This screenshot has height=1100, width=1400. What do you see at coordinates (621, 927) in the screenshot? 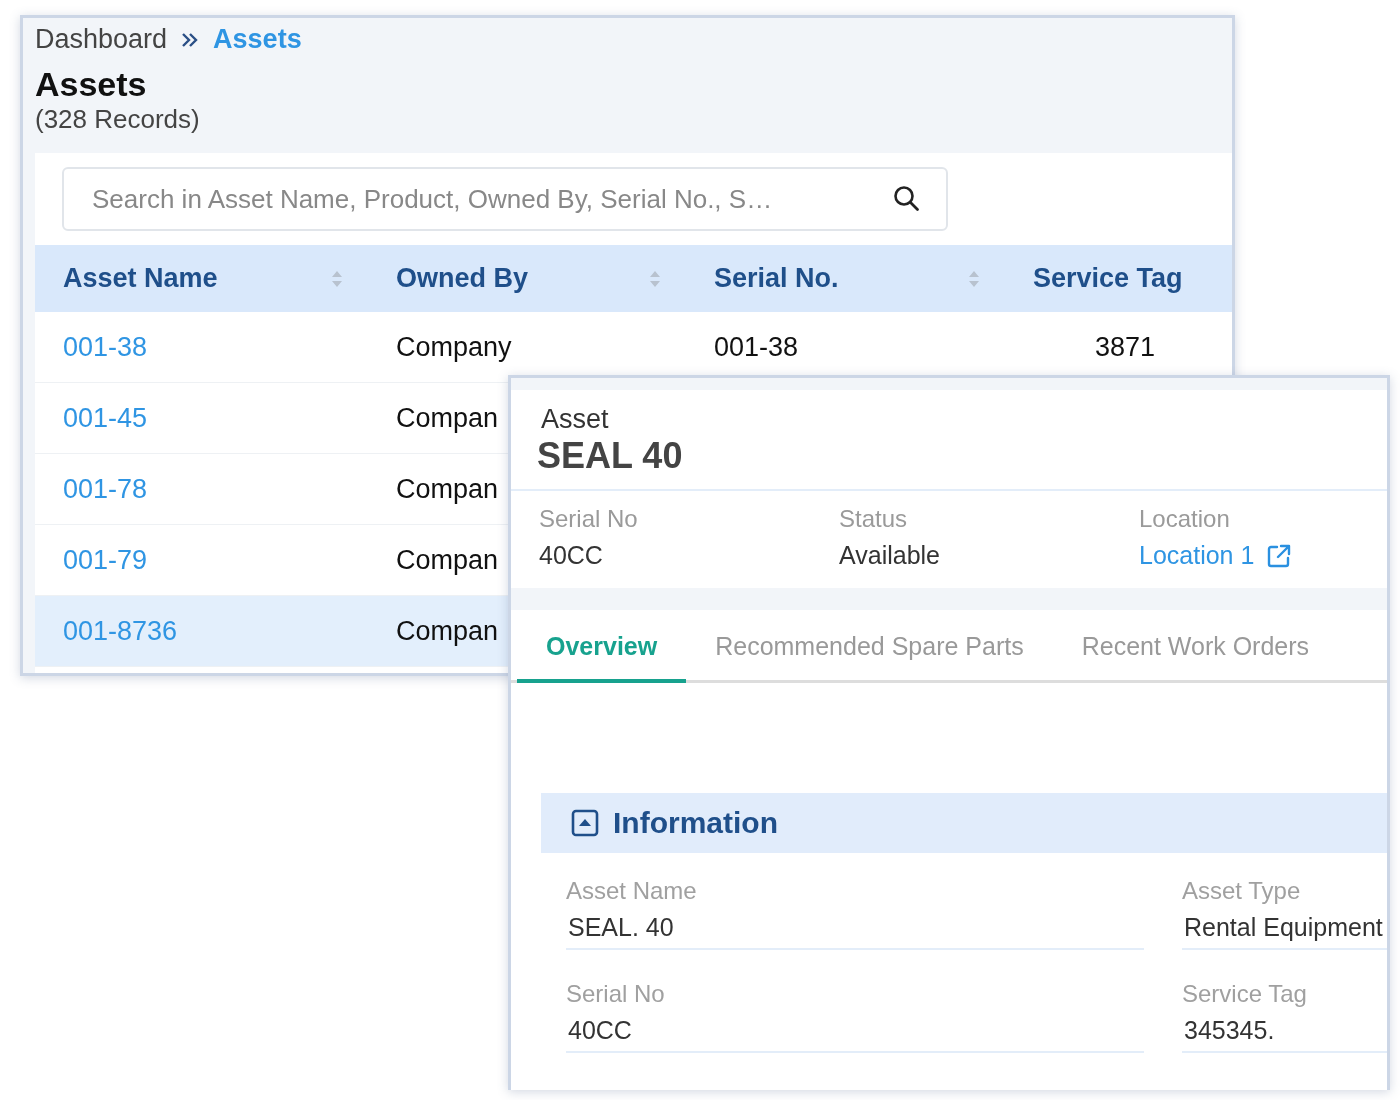
I see `field-value: SEAL. 40` at bounding box center [621, 927].